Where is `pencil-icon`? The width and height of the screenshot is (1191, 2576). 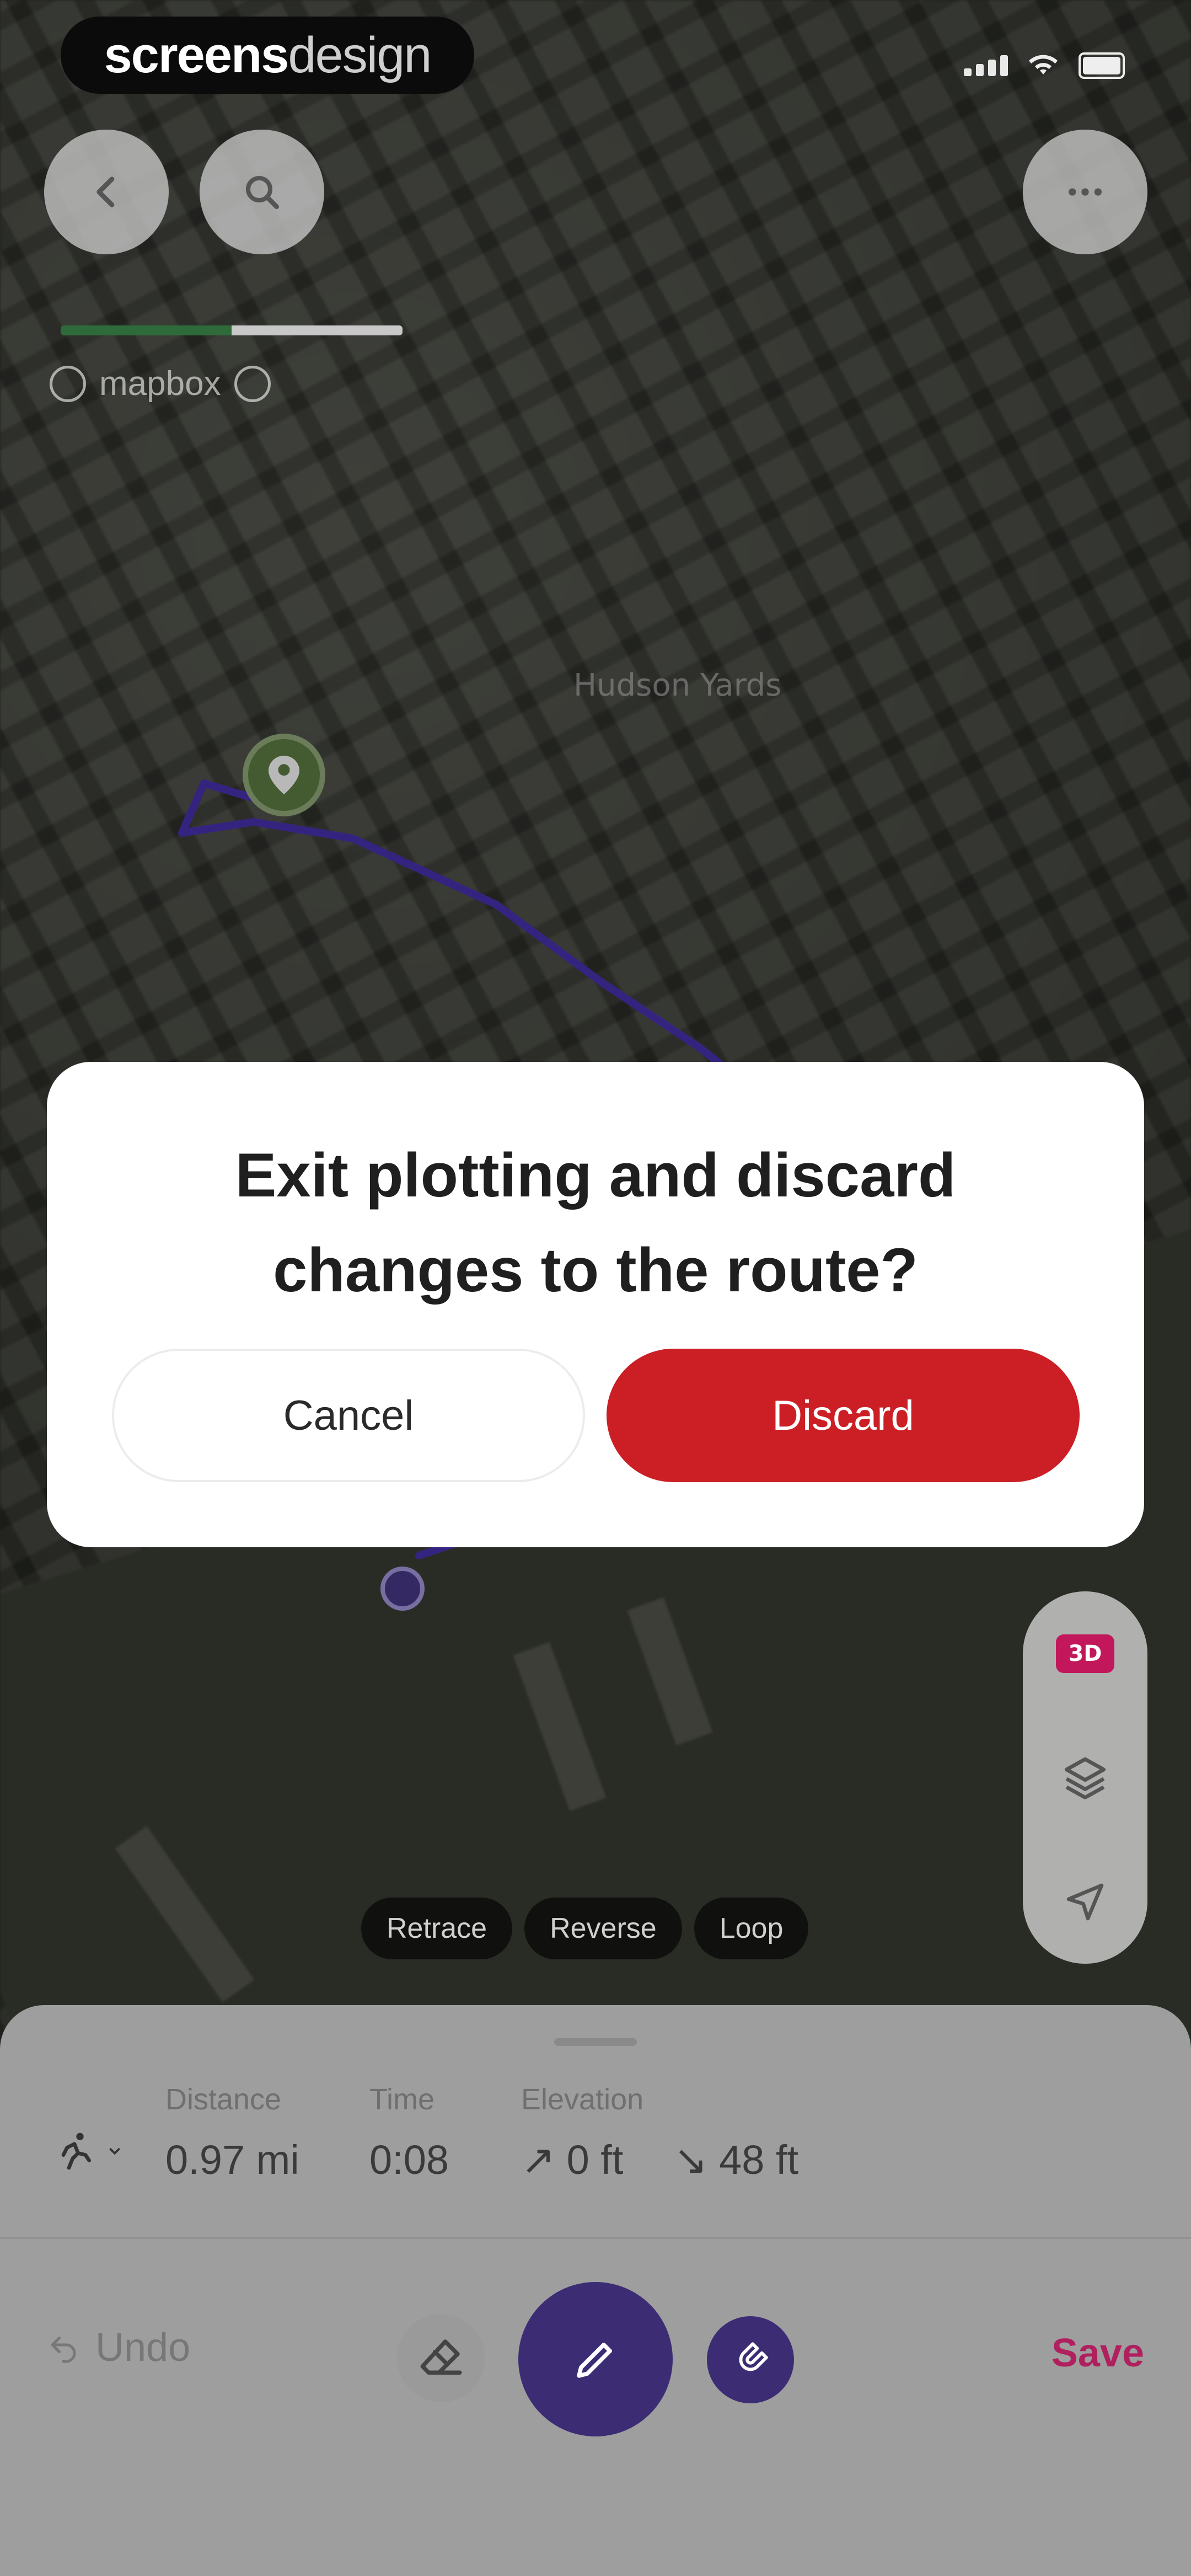
pencil-icon is located at coordinates (594, 2360).